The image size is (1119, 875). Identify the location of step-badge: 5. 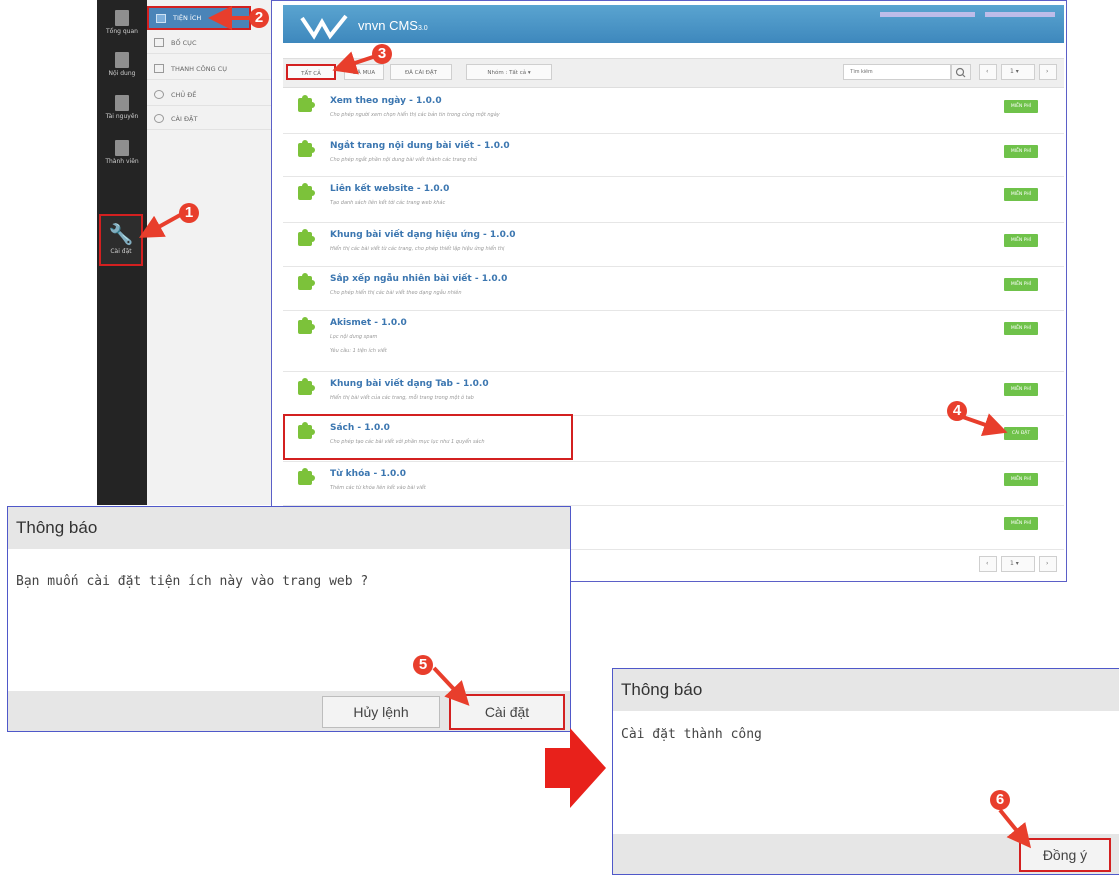
(423, 665).